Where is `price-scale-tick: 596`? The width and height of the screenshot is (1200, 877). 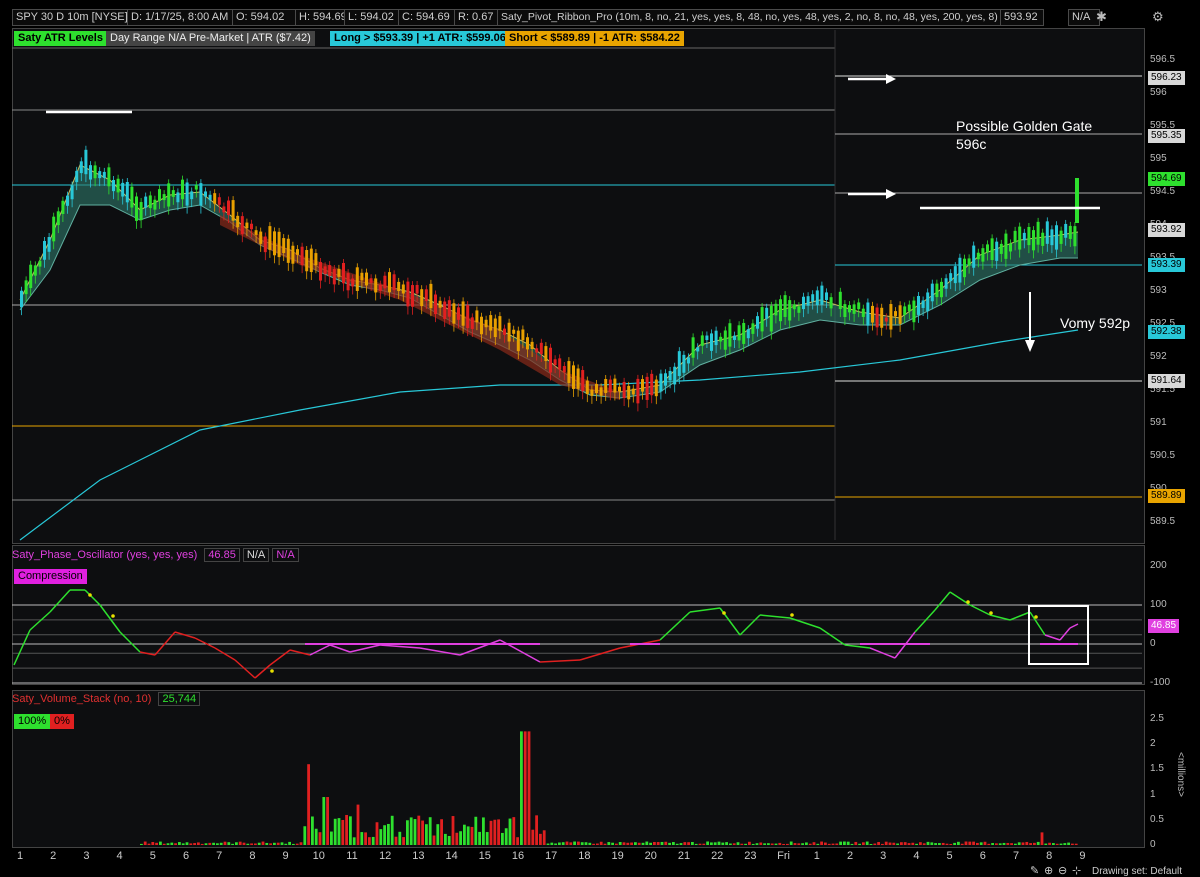 price-scale-tick: 596 is located at coordinates (1158, 92).